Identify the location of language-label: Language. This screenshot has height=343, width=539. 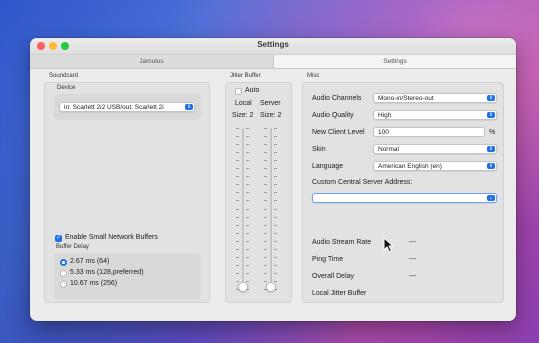
(328, 166).